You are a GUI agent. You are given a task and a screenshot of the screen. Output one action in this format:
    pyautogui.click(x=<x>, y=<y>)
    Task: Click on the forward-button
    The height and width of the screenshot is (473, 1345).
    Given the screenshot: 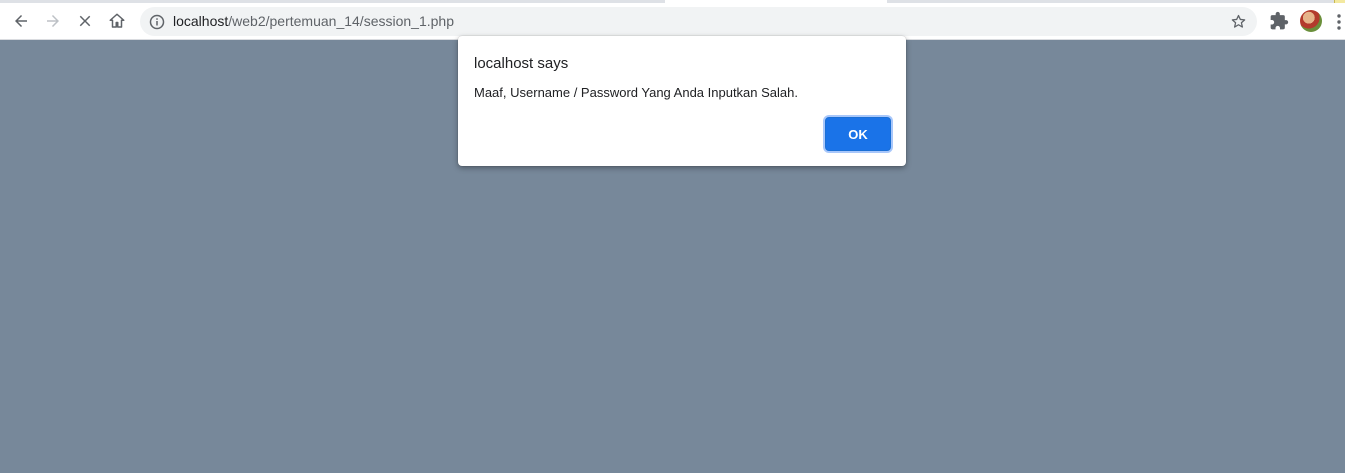 What is the action you would take?
    pyautogui.click(x=53, y=21)
    